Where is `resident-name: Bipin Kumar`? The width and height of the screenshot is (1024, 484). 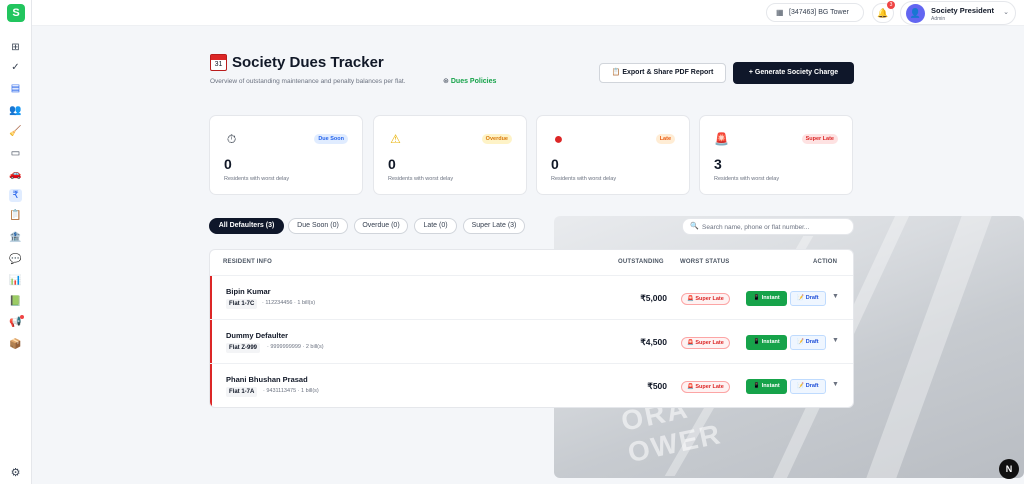 resident-name: Bipin Kumar is located at coordinates (248, 291).